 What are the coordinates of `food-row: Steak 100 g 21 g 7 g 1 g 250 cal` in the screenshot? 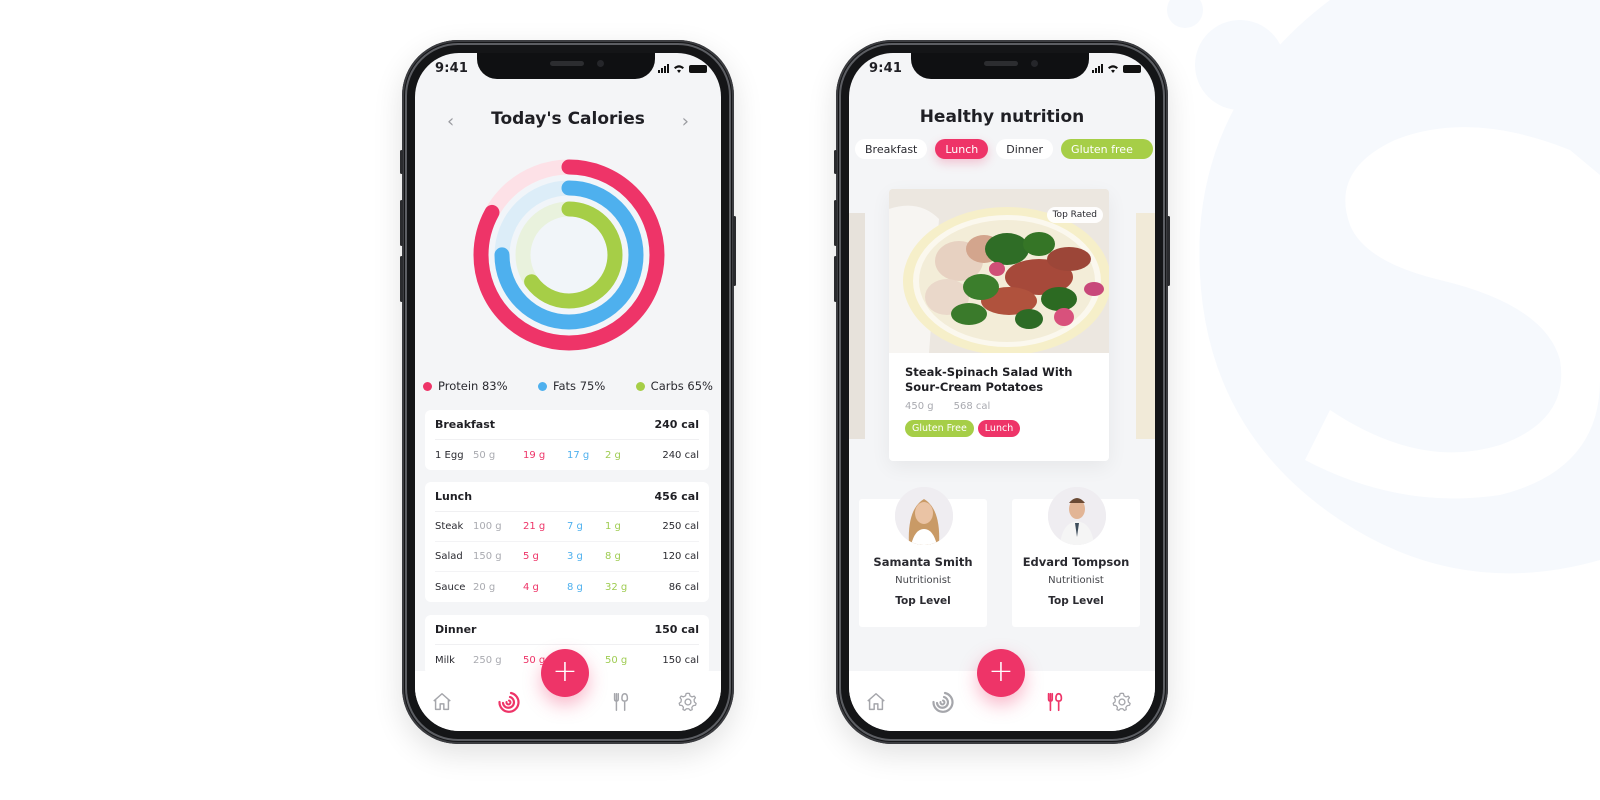 It's located at (567, 527).